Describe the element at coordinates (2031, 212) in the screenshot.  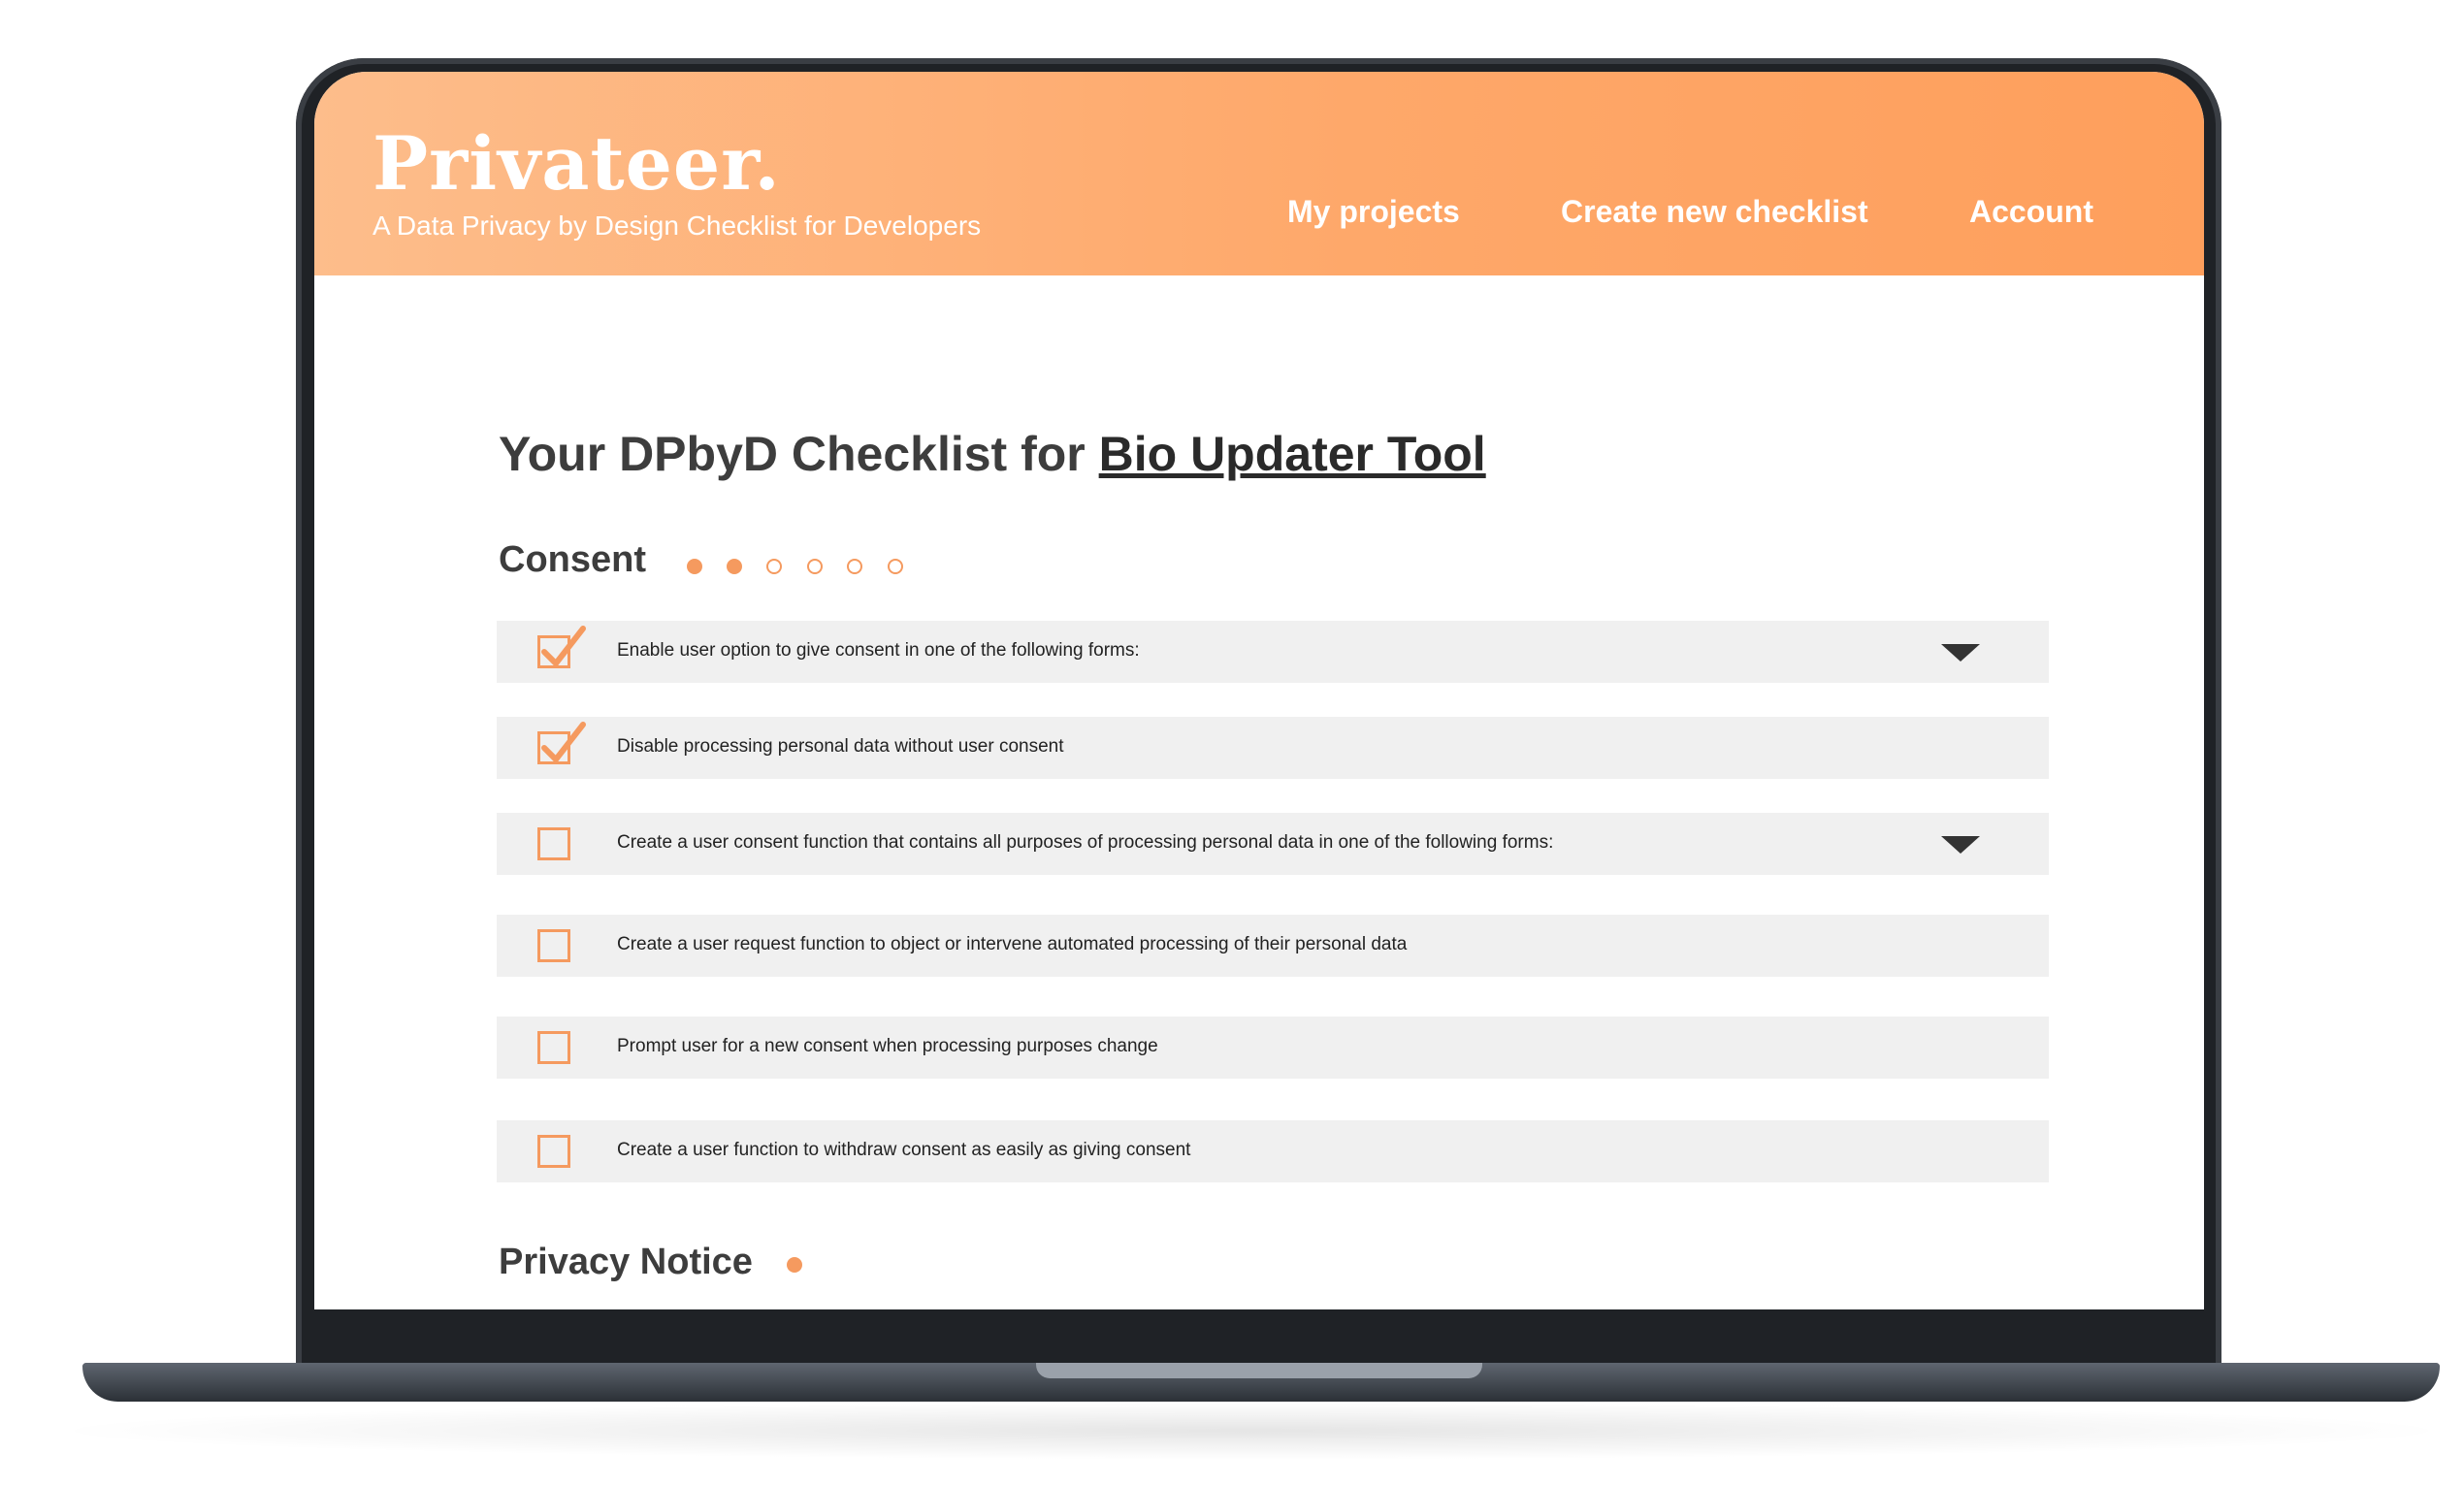
I see `nav-account: Account` at that location.